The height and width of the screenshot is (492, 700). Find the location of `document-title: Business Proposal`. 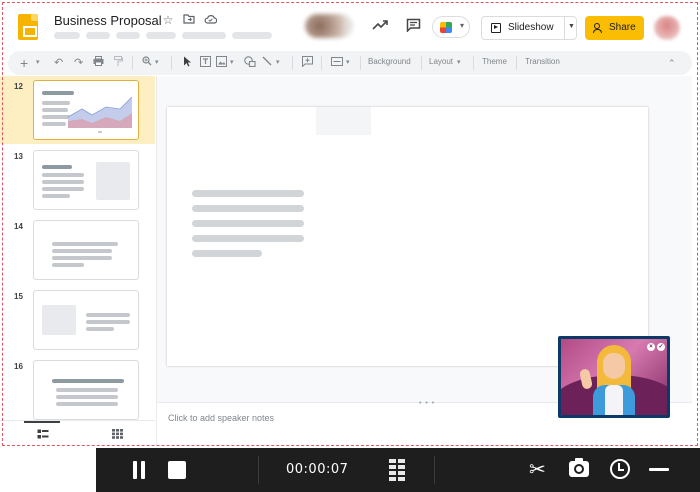

document-title: Business Proposal is located at coordinates (108, 20).